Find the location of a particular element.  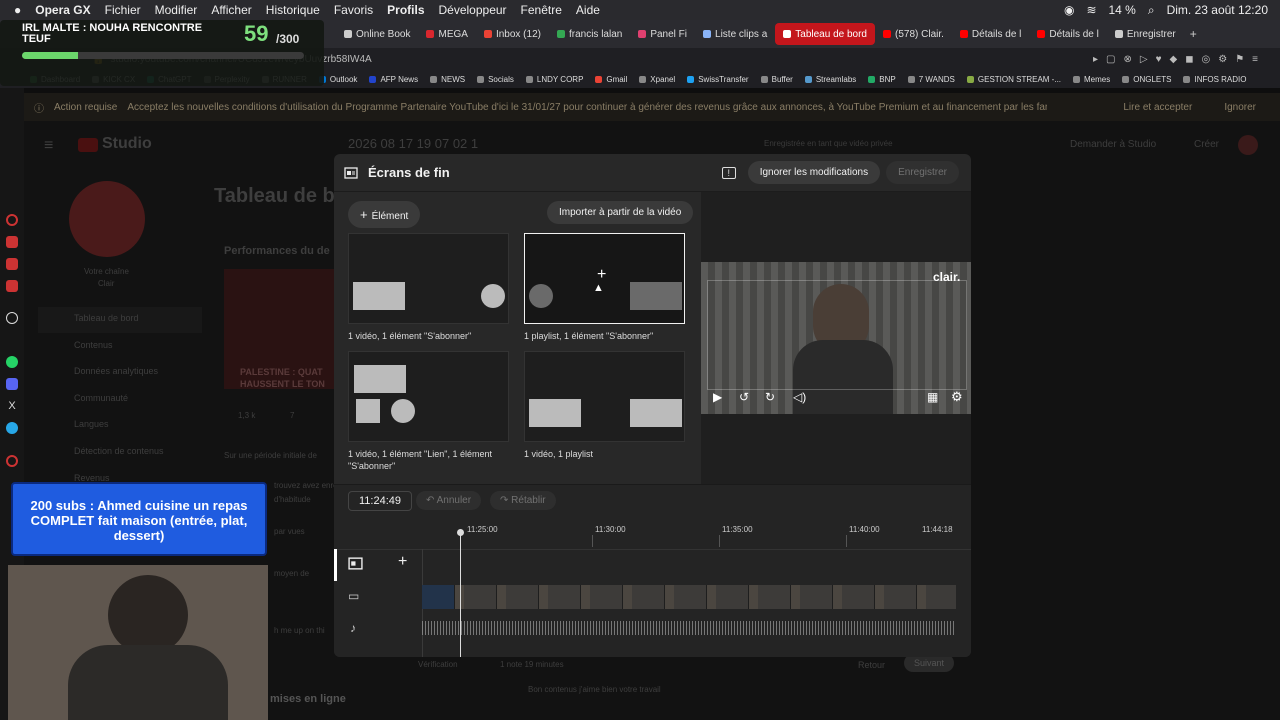

menu-item: Développeur is located at coordinates (473, 10).